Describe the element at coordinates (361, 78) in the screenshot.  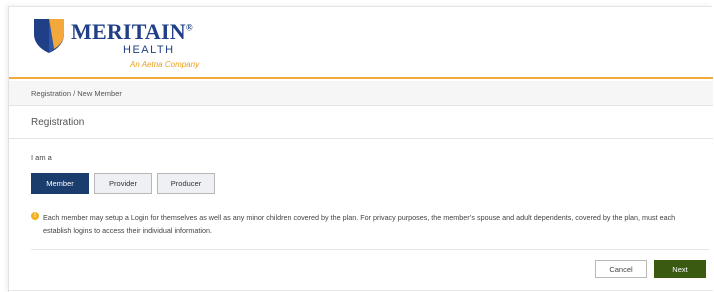
I see `header-accent-rule` at that location.